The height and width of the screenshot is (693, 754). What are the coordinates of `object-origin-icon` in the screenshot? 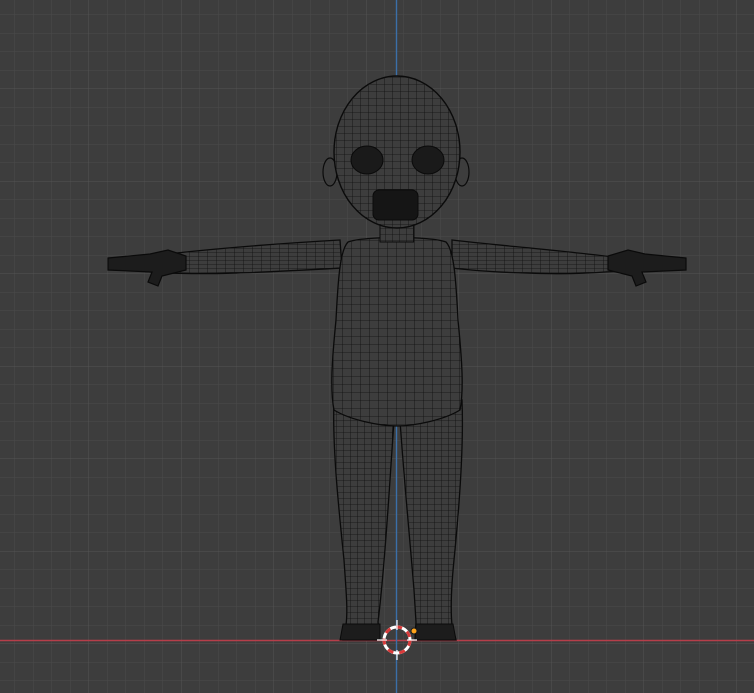 It's located at (414, 631).